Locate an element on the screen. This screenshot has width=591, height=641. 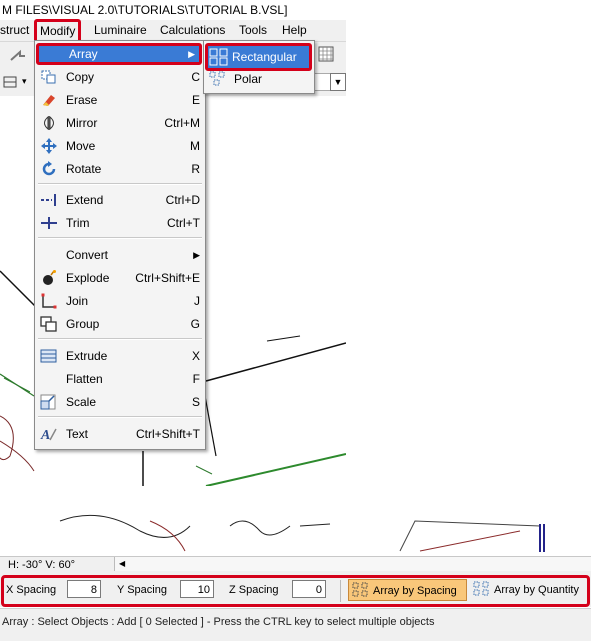
menu-item-shortcut: Ctrl+Shift+E is located at coordinates (167, 278).